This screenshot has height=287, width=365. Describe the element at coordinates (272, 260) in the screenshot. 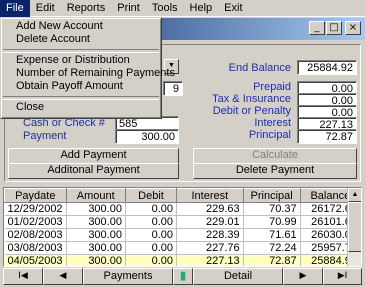

I see `cell-principal: 72.87` at that location.